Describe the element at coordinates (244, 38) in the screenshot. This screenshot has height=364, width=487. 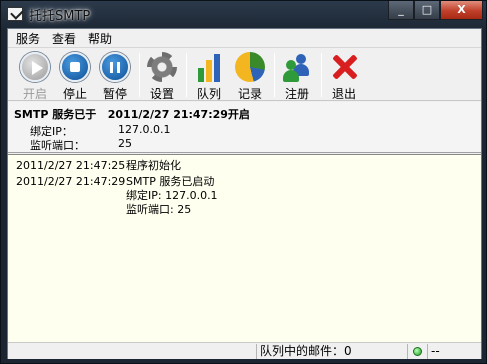
I see `menu-bar: 服务 查看 帮助` at that location.